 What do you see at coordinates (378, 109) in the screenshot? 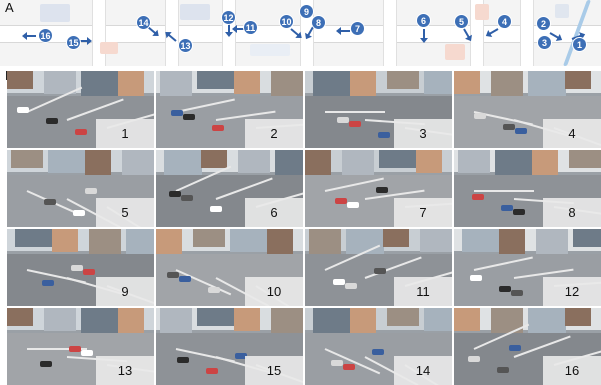
I see `camera-view: 3` at bounding box center [378, 109].